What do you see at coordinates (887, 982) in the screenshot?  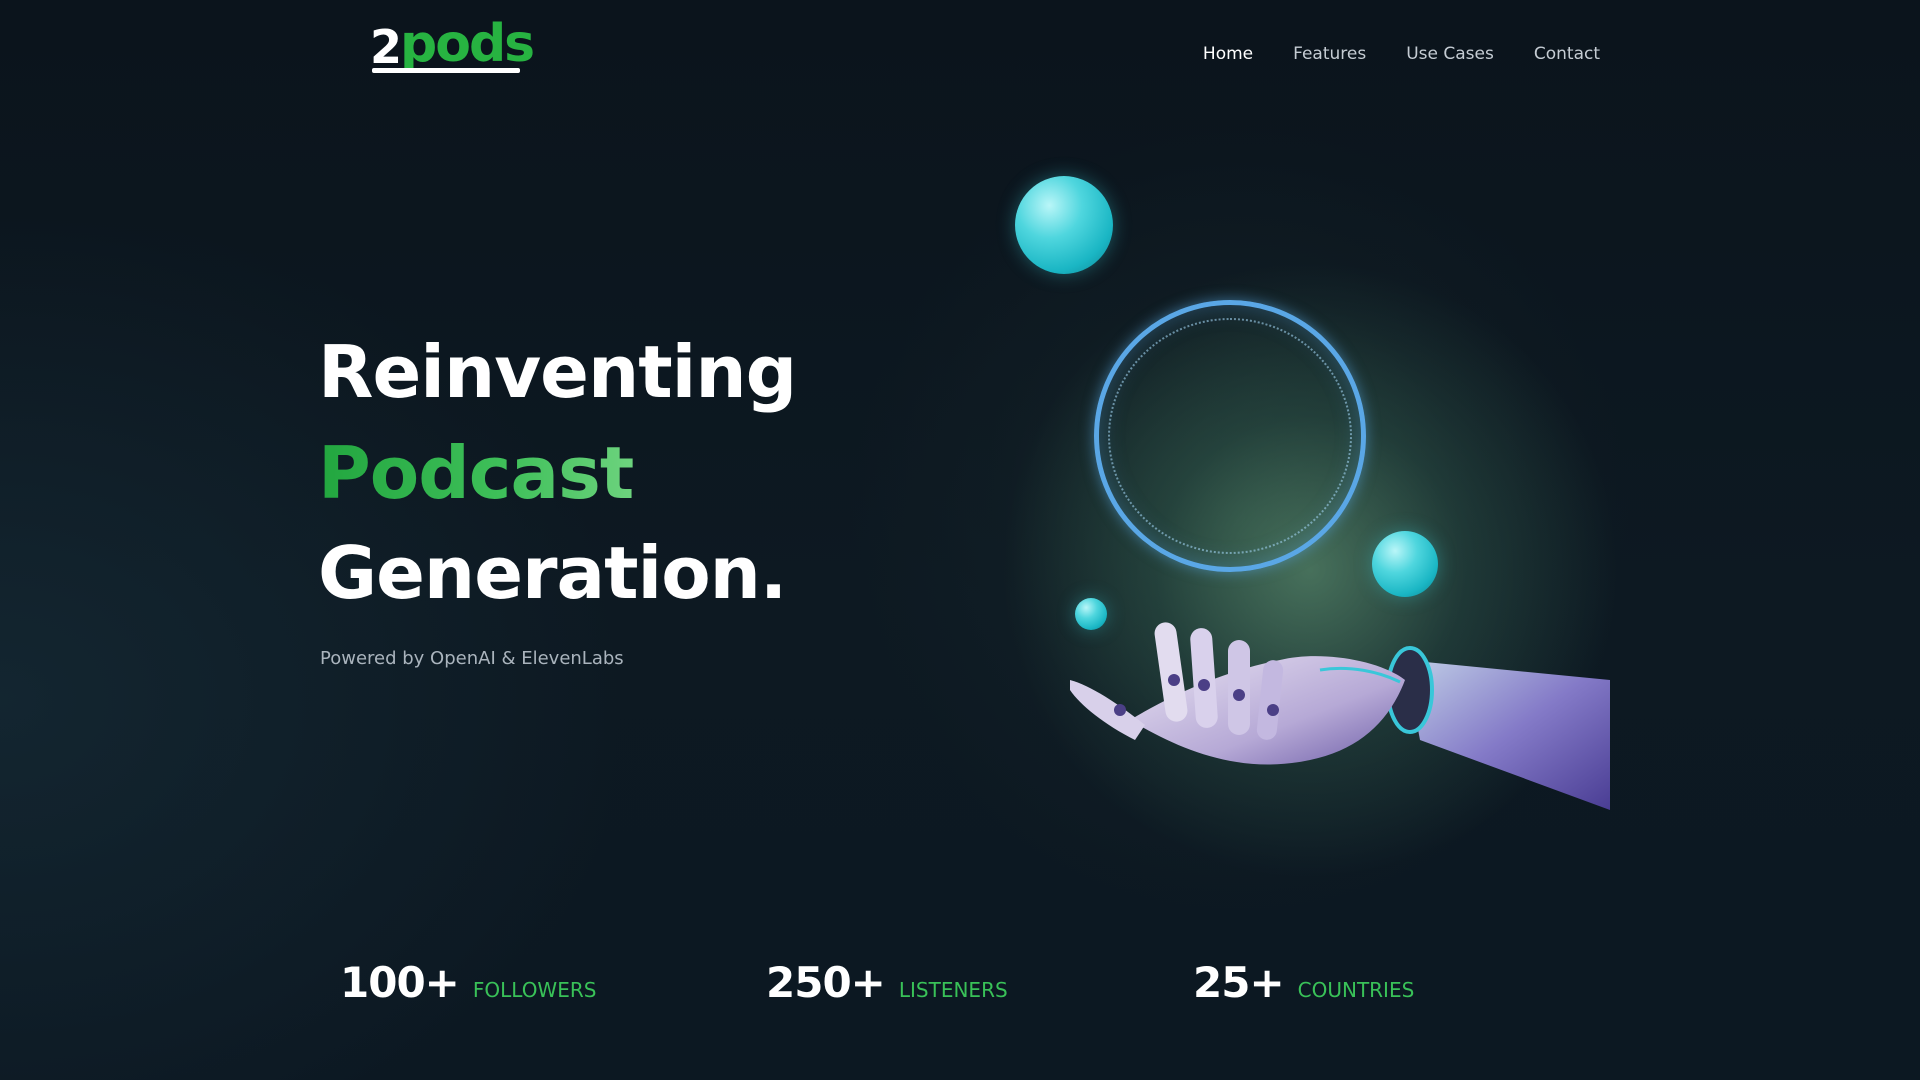 I see `stat-listeners: 250+ LISTENERS` at bounding box center [887, 982].